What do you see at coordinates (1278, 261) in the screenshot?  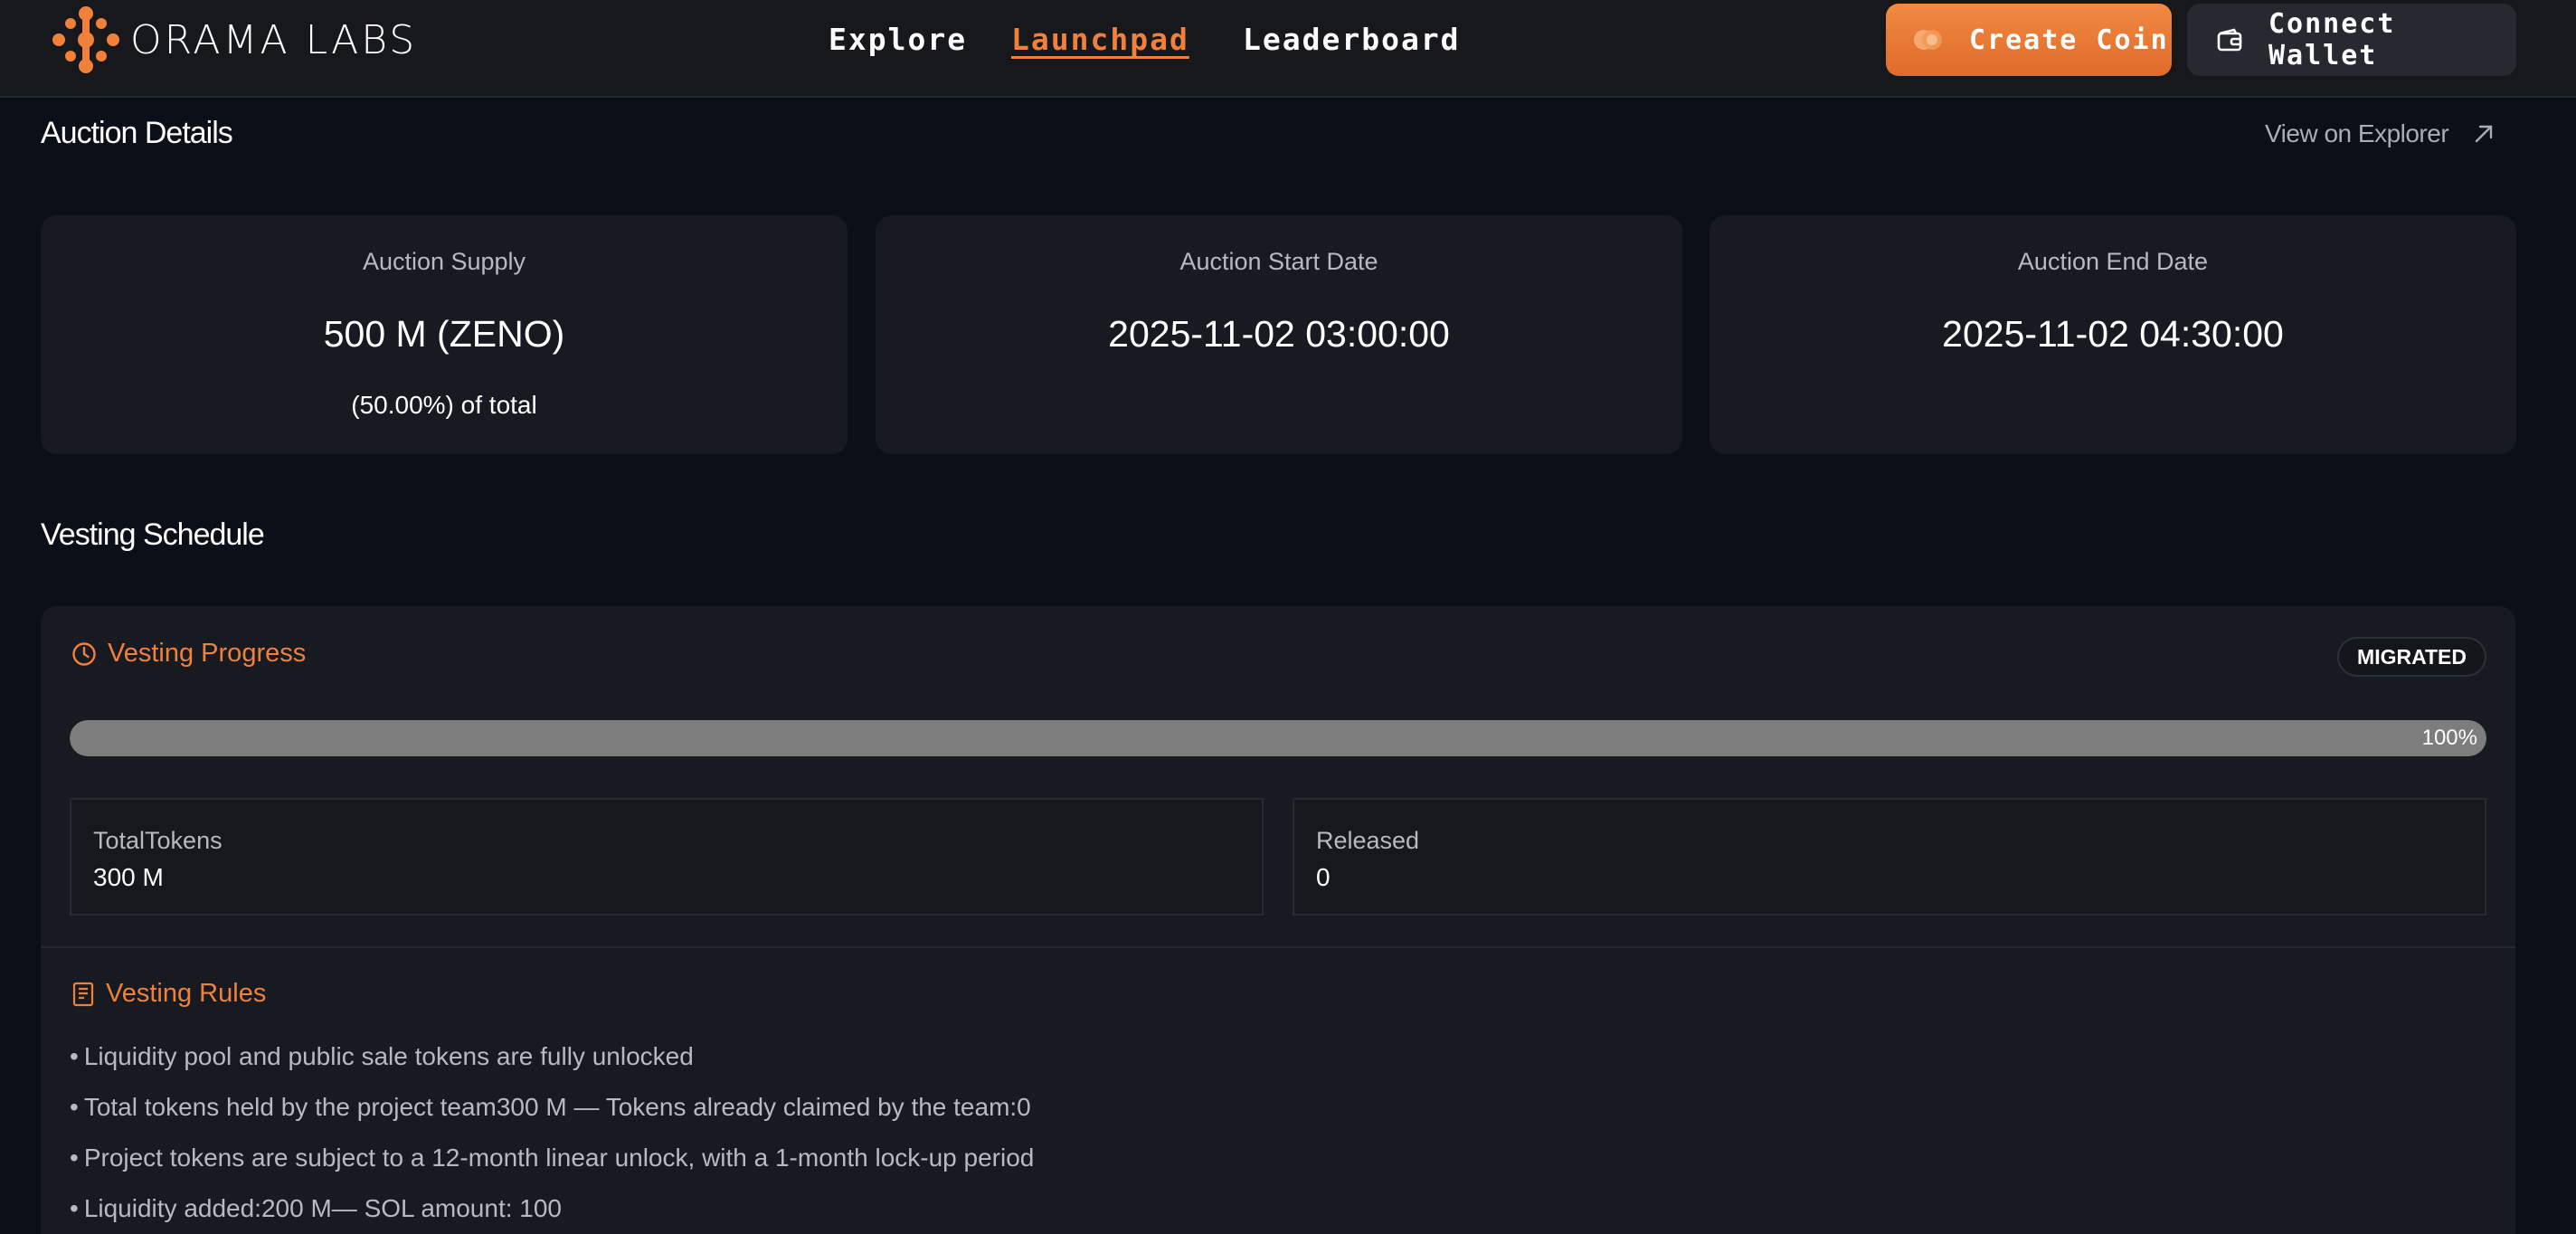 I see `card-label: Auction Start Date` at bounding box center [1278, 261].